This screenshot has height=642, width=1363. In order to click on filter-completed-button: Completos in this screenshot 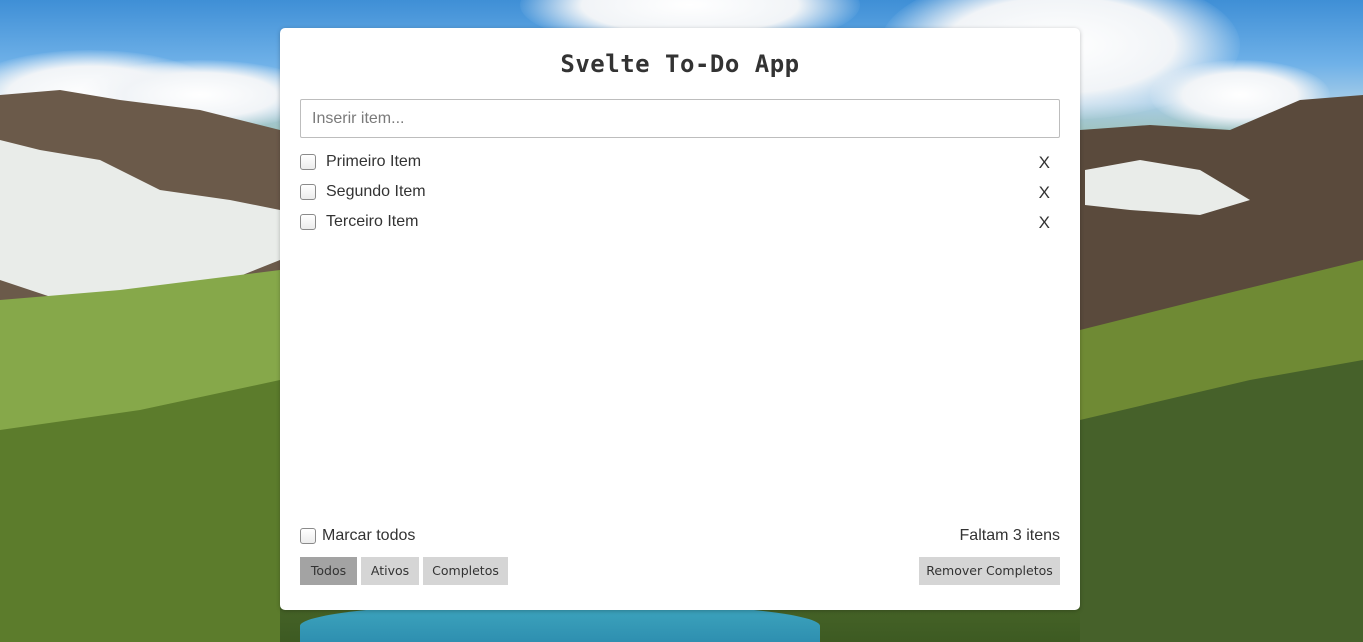, I will do `click(465, 571)`.